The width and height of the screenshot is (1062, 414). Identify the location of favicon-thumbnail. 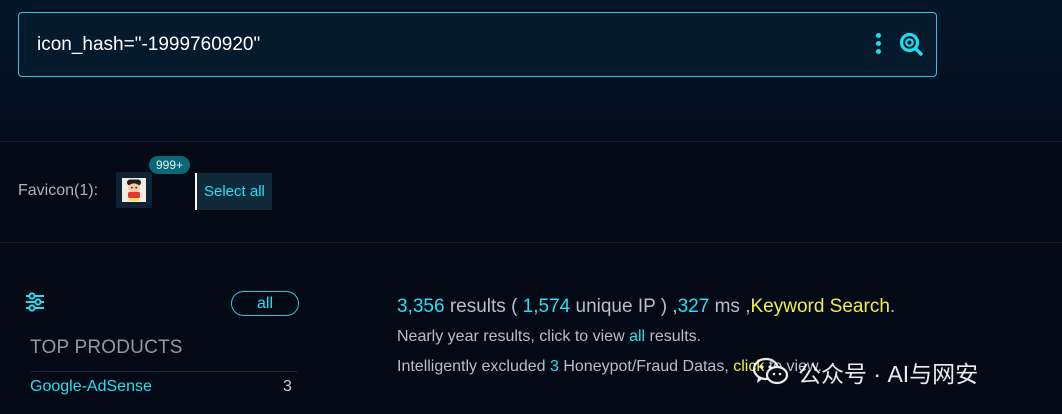
(134, 190).